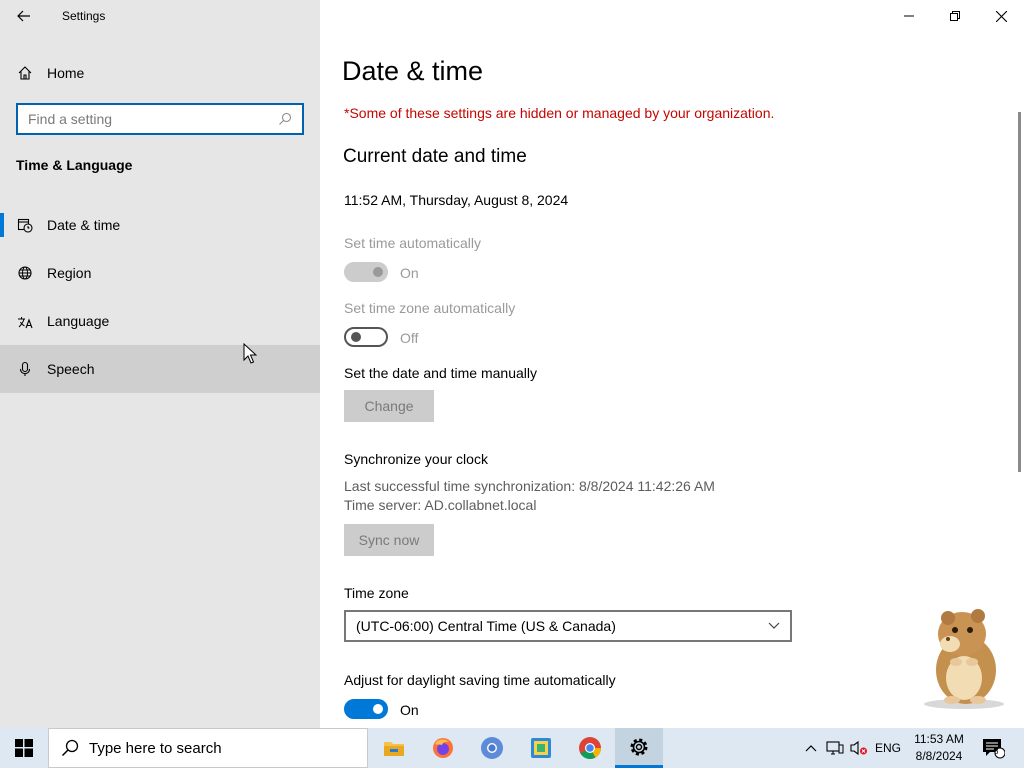 This screenshot has width=1024, height=768. I want to click on file-explorer-icon, so click(394, 749).